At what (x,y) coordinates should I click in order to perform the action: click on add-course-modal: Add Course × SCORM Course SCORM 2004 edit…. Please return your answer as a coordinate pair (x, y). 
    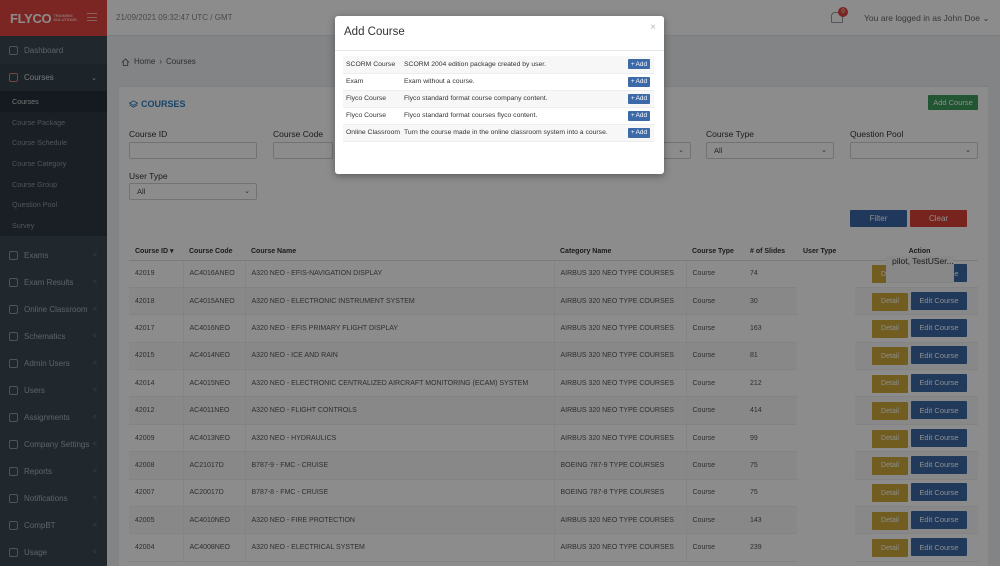
    Looking at the image, I should click on (499, 95).